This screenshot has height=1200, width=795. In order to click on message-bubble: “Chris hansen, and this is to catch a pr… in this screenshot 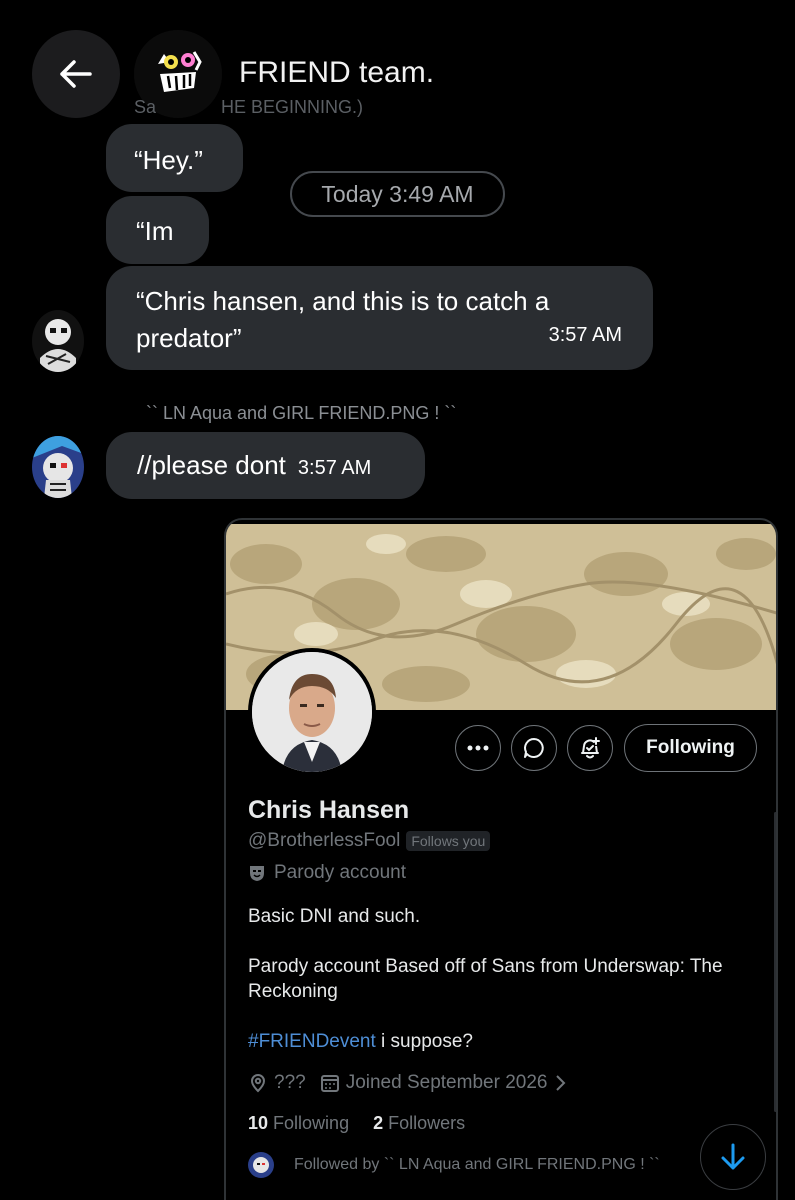, I will do `click(379, 318)`.